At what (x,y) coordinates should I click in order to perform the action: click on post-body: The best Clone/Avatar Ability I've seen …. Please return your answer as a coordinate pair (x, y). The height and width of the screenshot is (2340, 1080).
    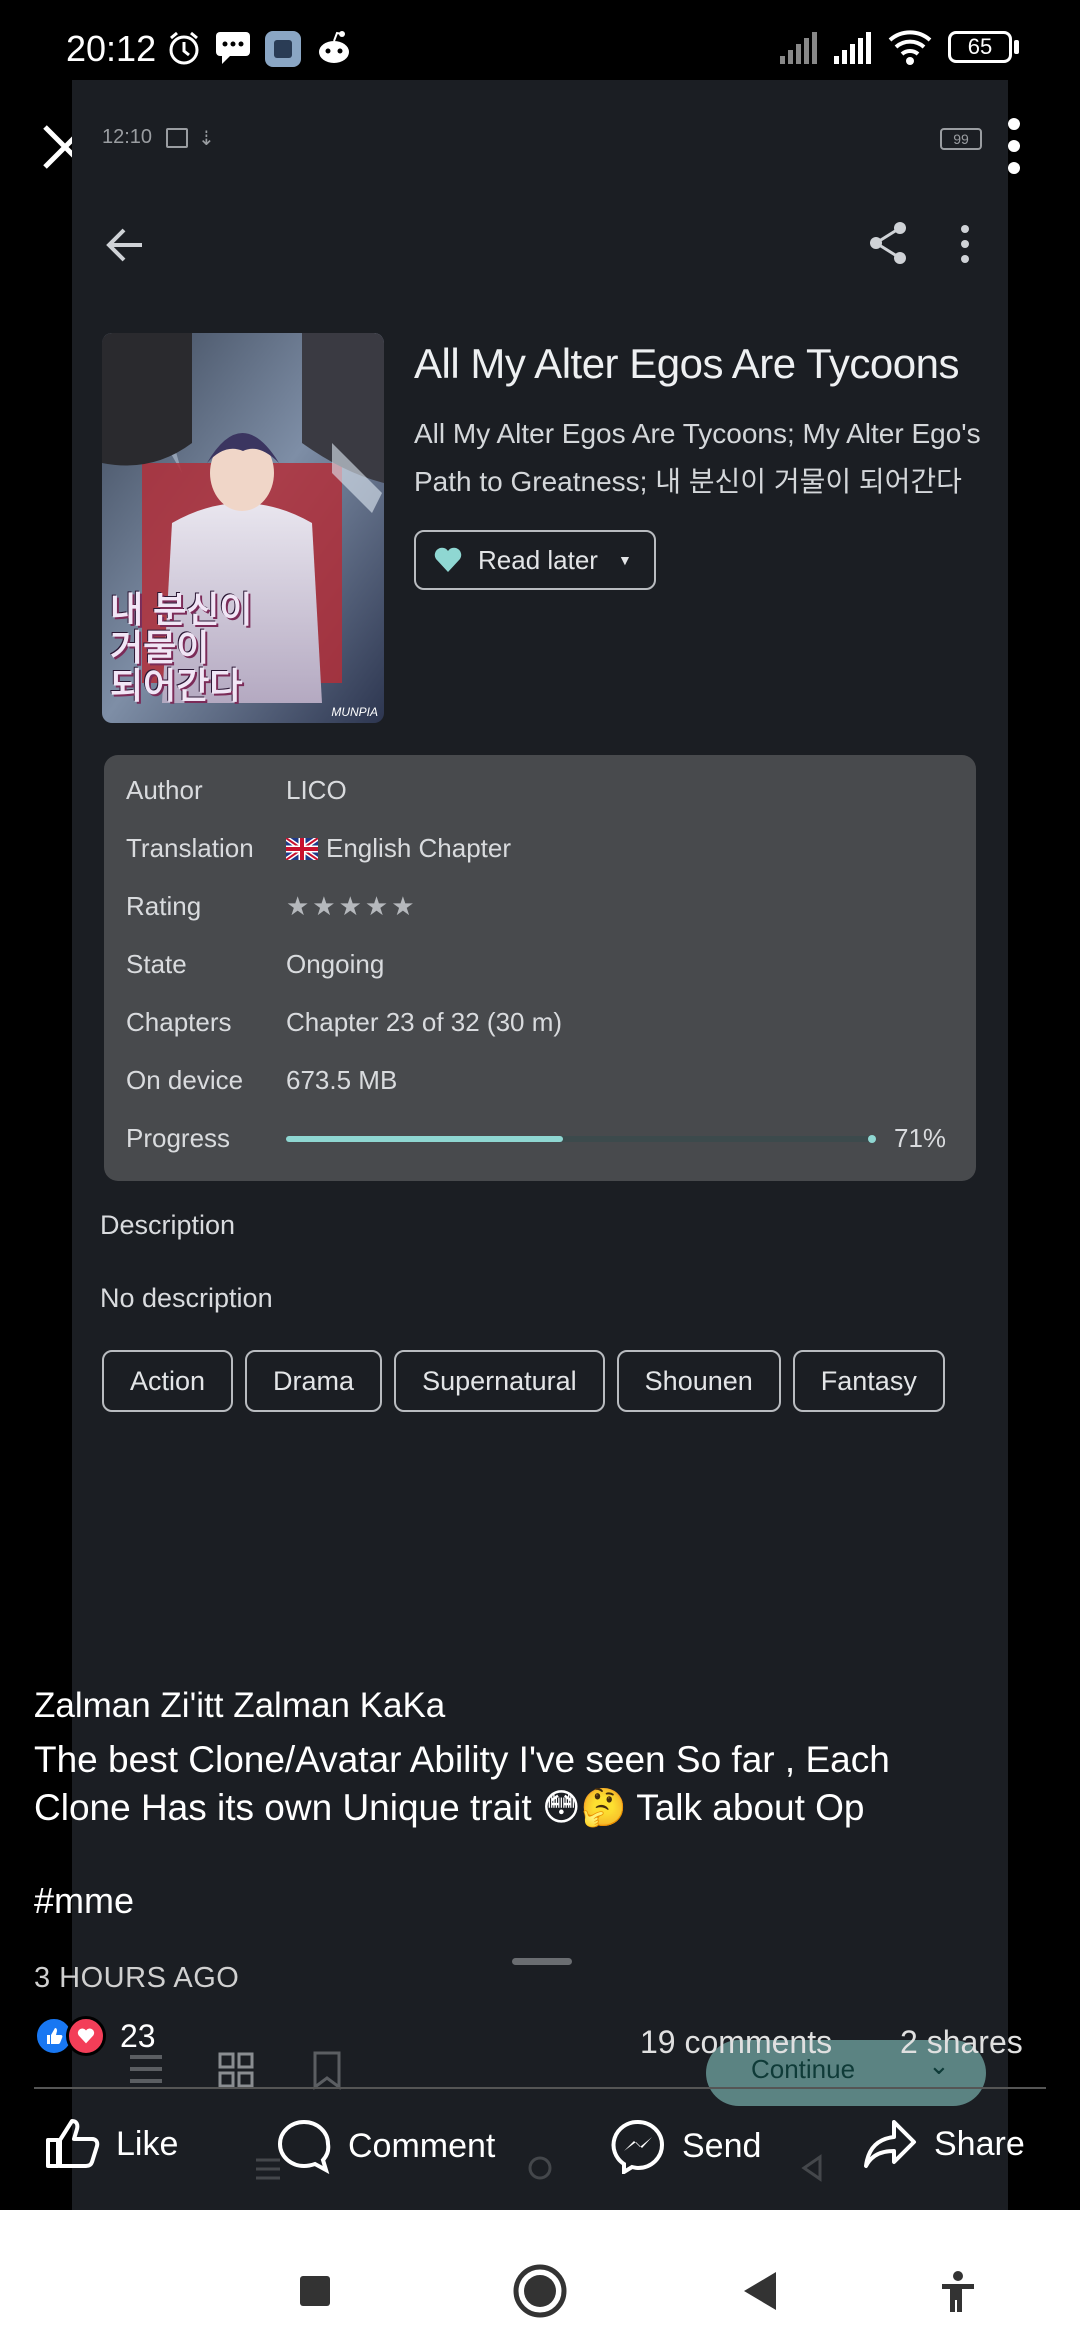
    Looking at the image, I should click on (544, 1784).